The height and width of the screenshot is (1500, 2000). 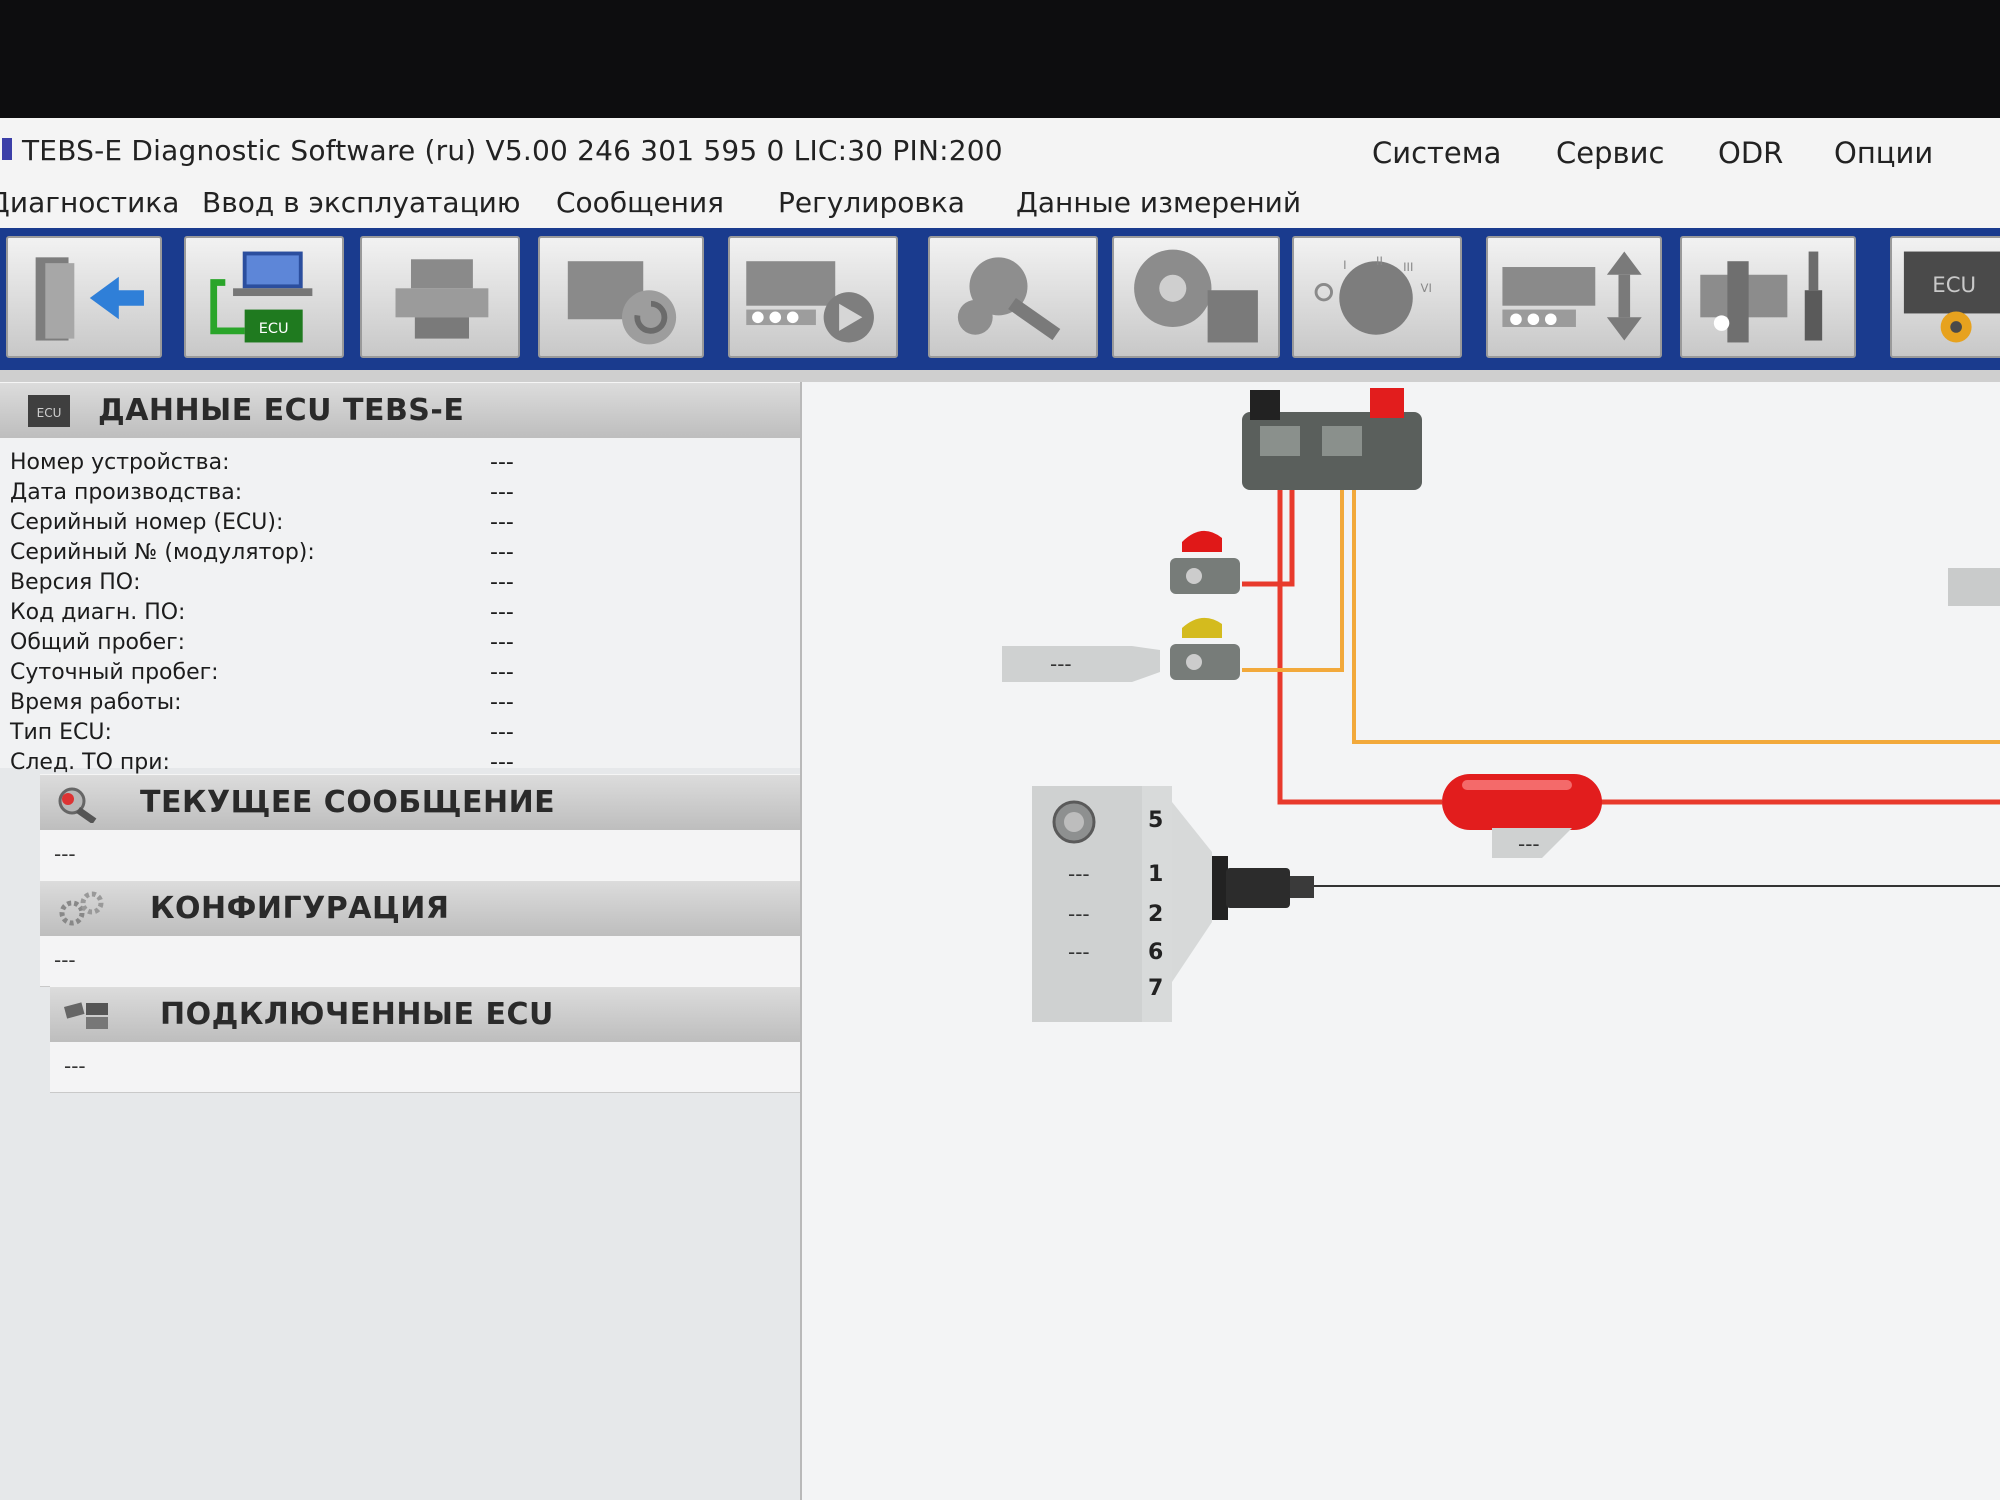 I want to click on modulator-button: I II III VI, so click(x=1377, y=297).